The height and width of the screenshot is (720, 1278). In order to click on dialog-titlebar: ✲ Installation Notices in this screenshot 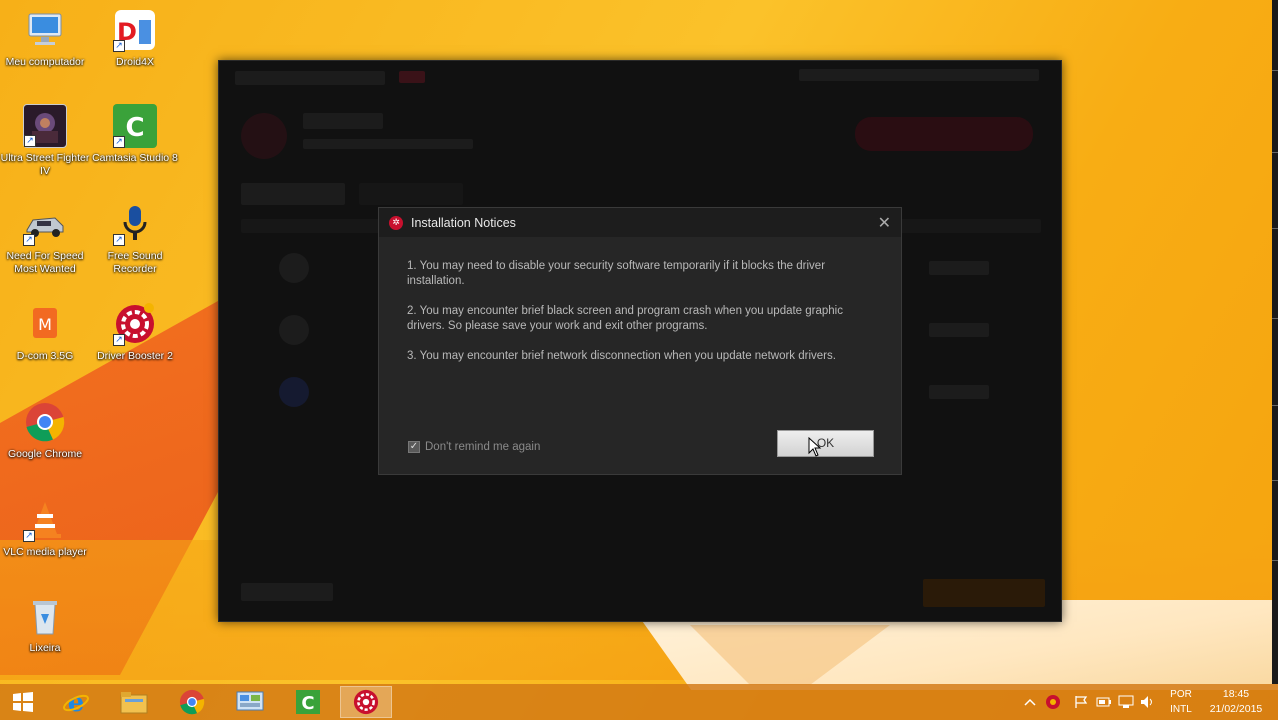, I will do `click(640, 222)`.